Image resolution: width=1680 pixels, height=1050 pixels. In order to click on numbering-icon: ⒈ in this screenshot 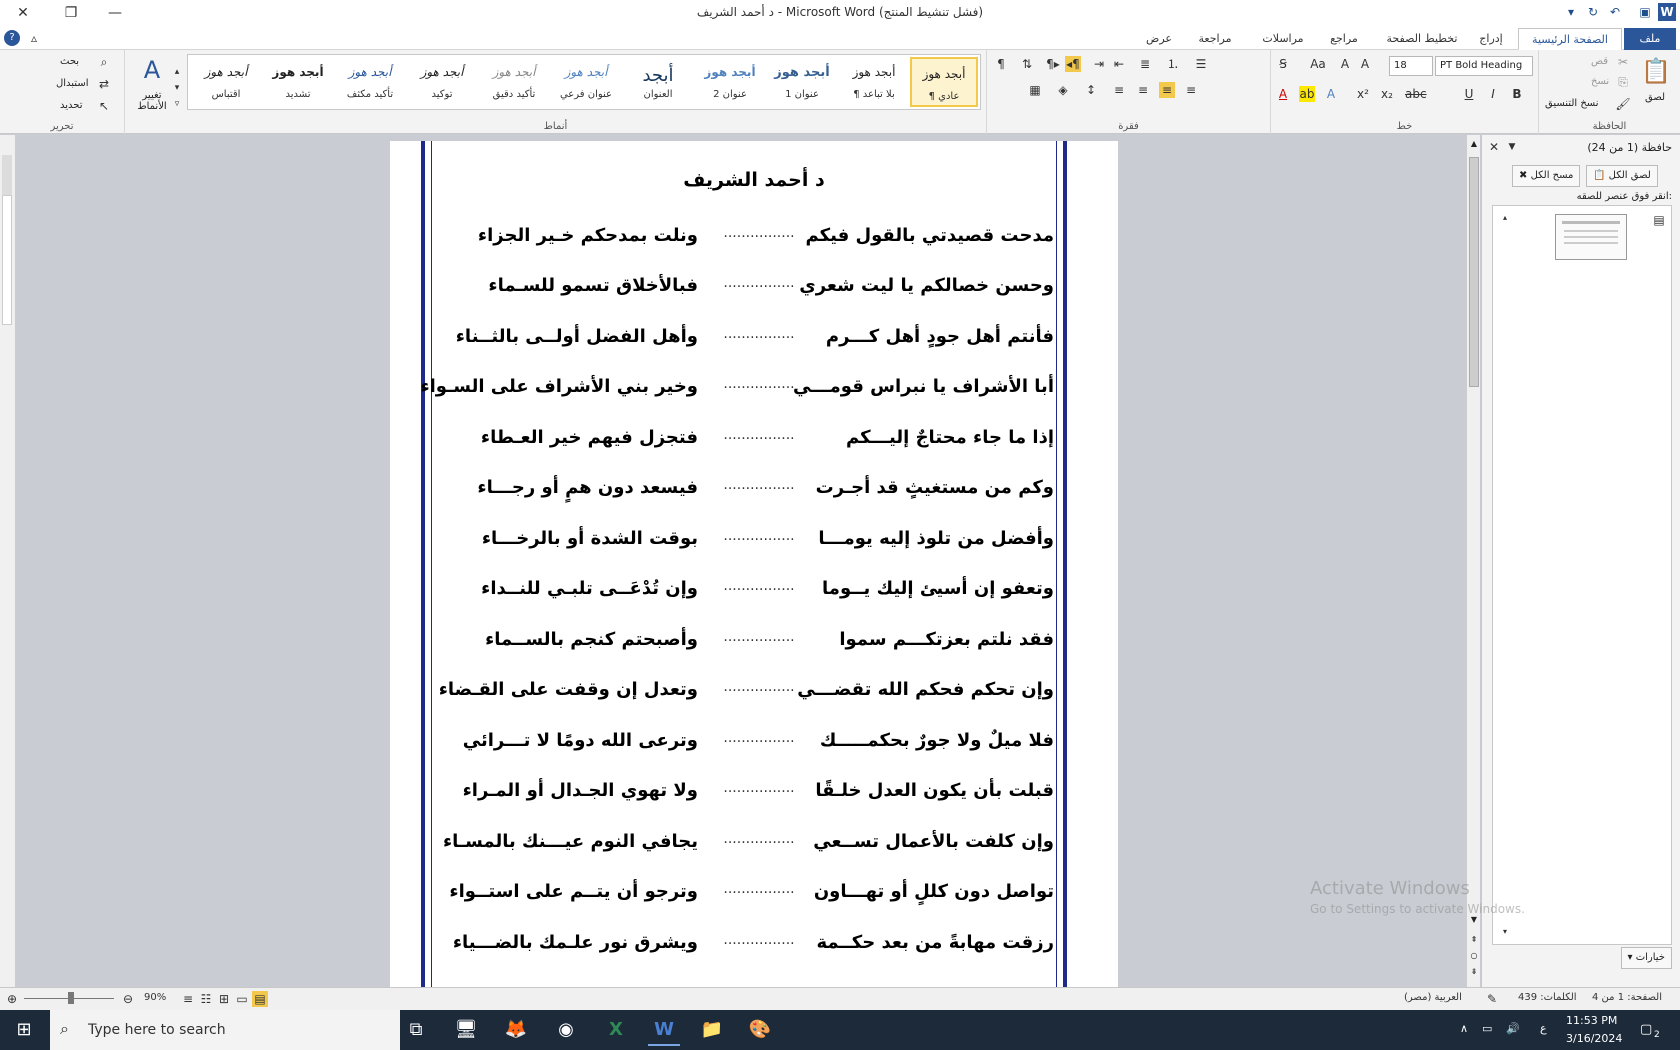, I will do `click(1173, 64)`.